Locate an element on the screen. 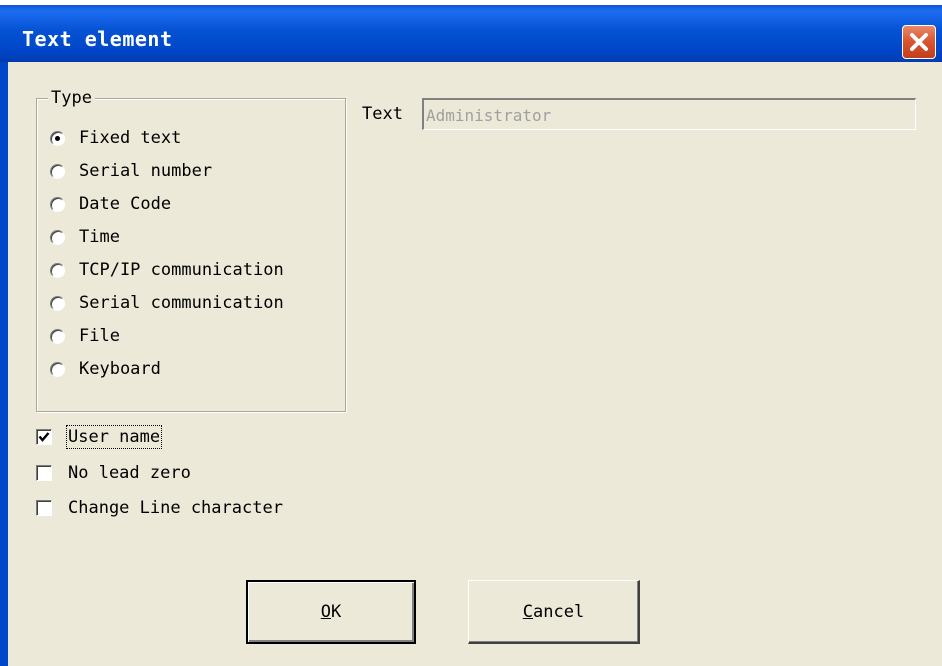 This screenshot has width=942, height=666. checkbox-label: No lead zero is located at coordinates (129, 473).